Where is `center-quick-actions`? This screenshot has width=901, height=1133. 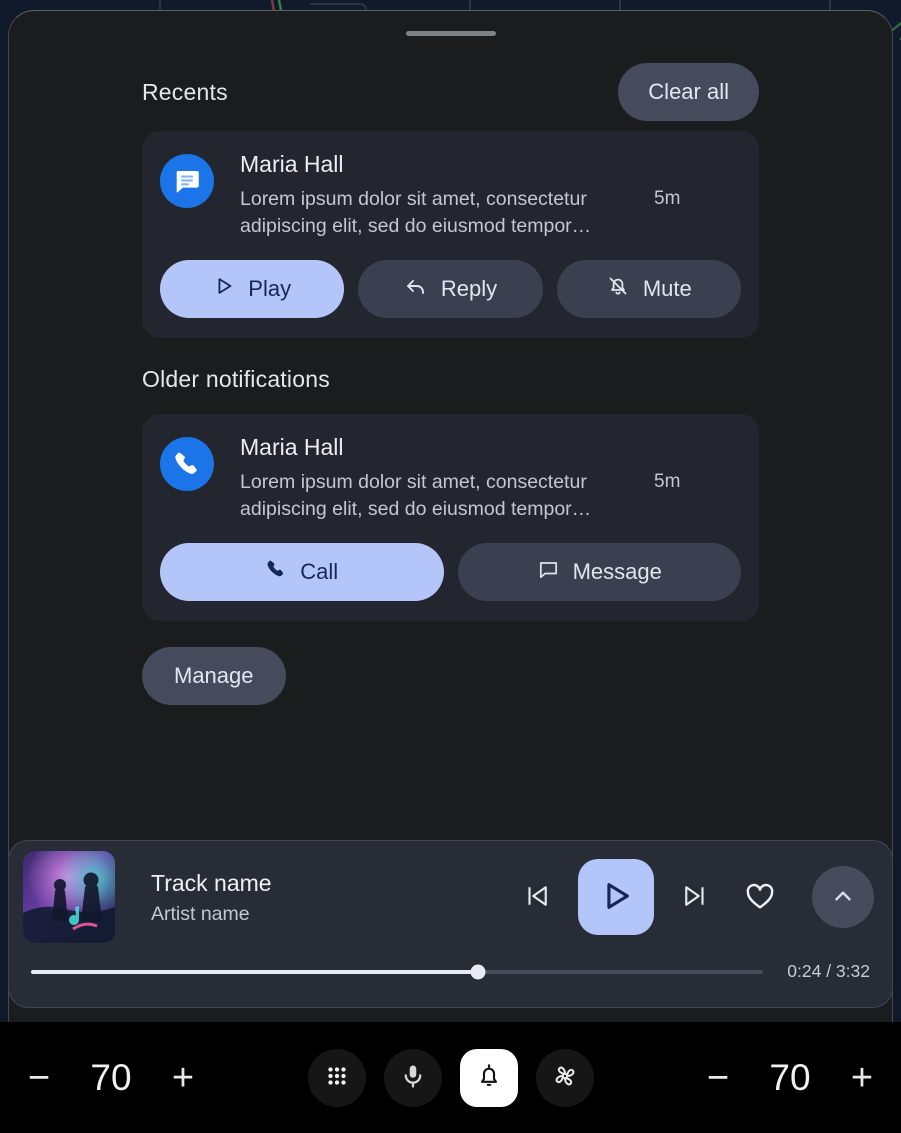 center-quick-actions is located at coordinates (450, 1077).